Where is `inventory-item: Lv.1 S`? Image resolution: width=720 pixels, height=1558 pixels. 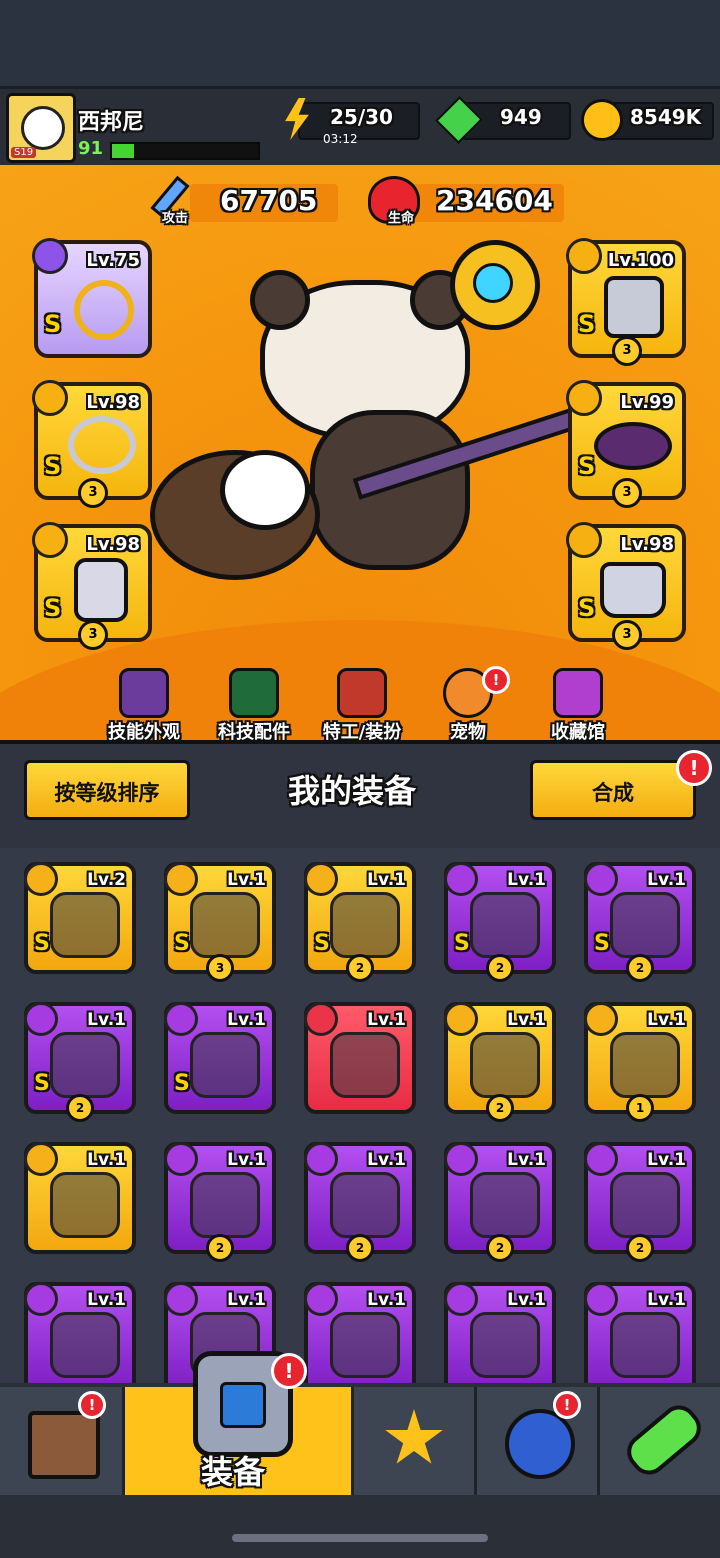
inventory-item: Lv.1 S is located at coordinates (220, 1058).